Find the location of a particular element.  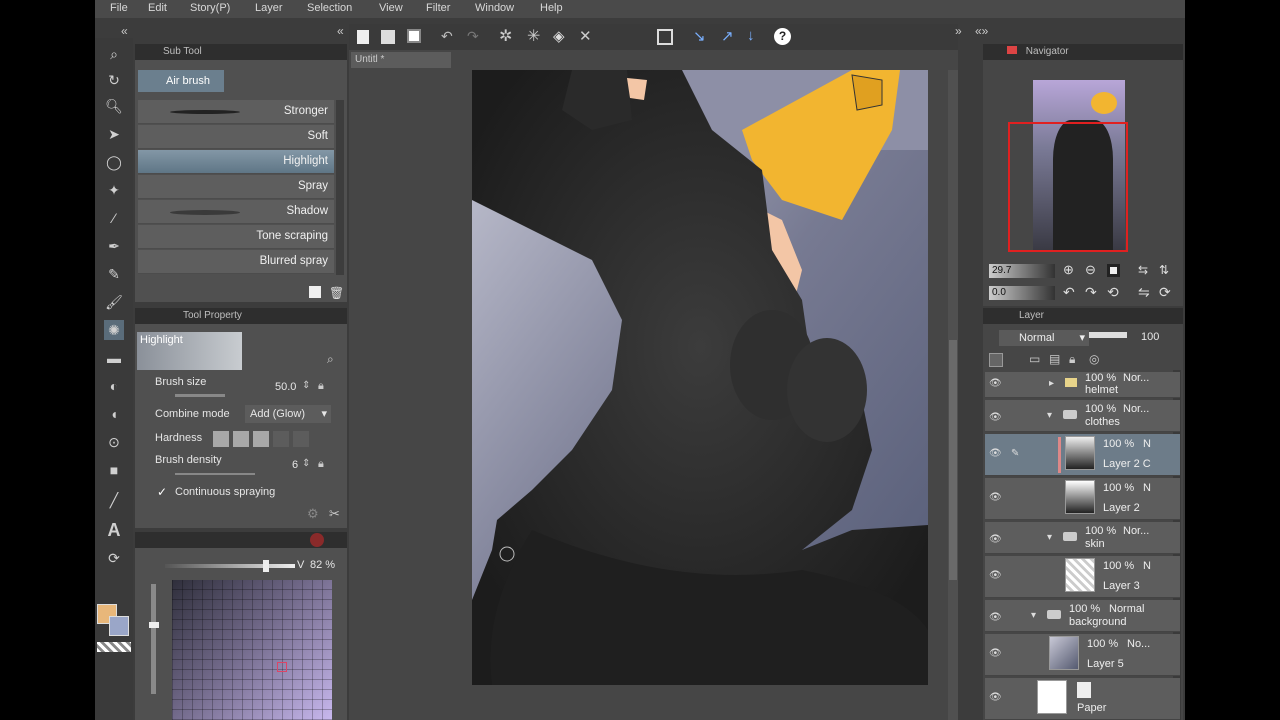

subtool-scrollbar is located at coordinates (340, 187).